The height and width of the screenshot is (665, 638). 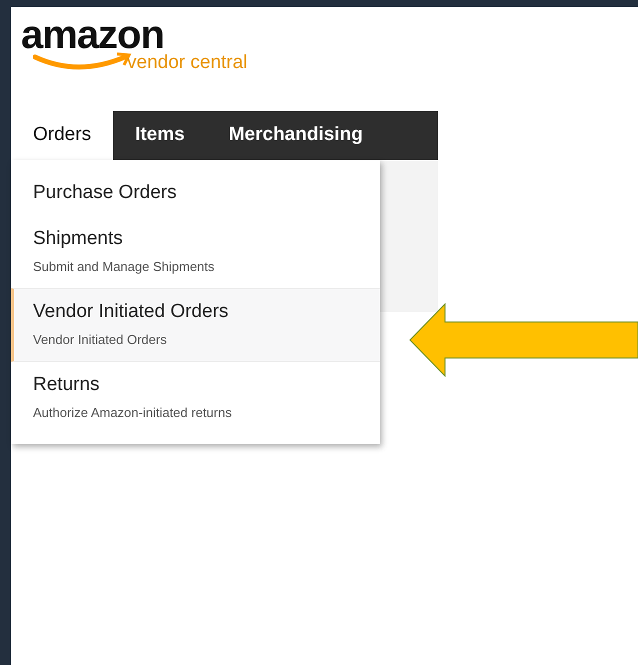 What do you see at coordinates (195, 398) in the screenshot?
I see `menu-item: Returns Authorize Amazon-initiated returns` at bounding box center [195, 398].